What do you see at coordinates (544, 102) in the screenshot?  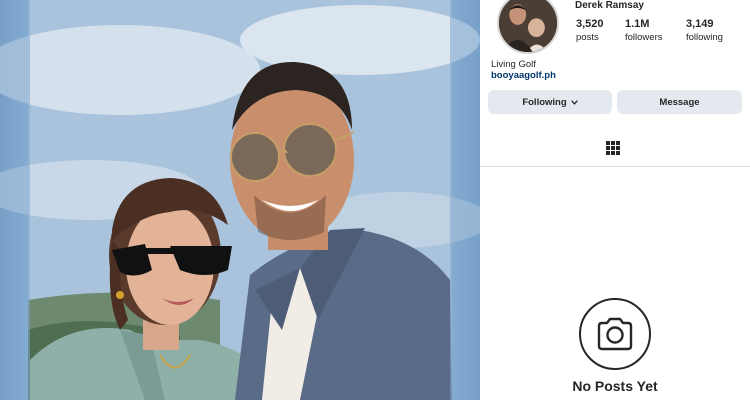 I see `following-button-label: Following` at bounding box center [544, 102].